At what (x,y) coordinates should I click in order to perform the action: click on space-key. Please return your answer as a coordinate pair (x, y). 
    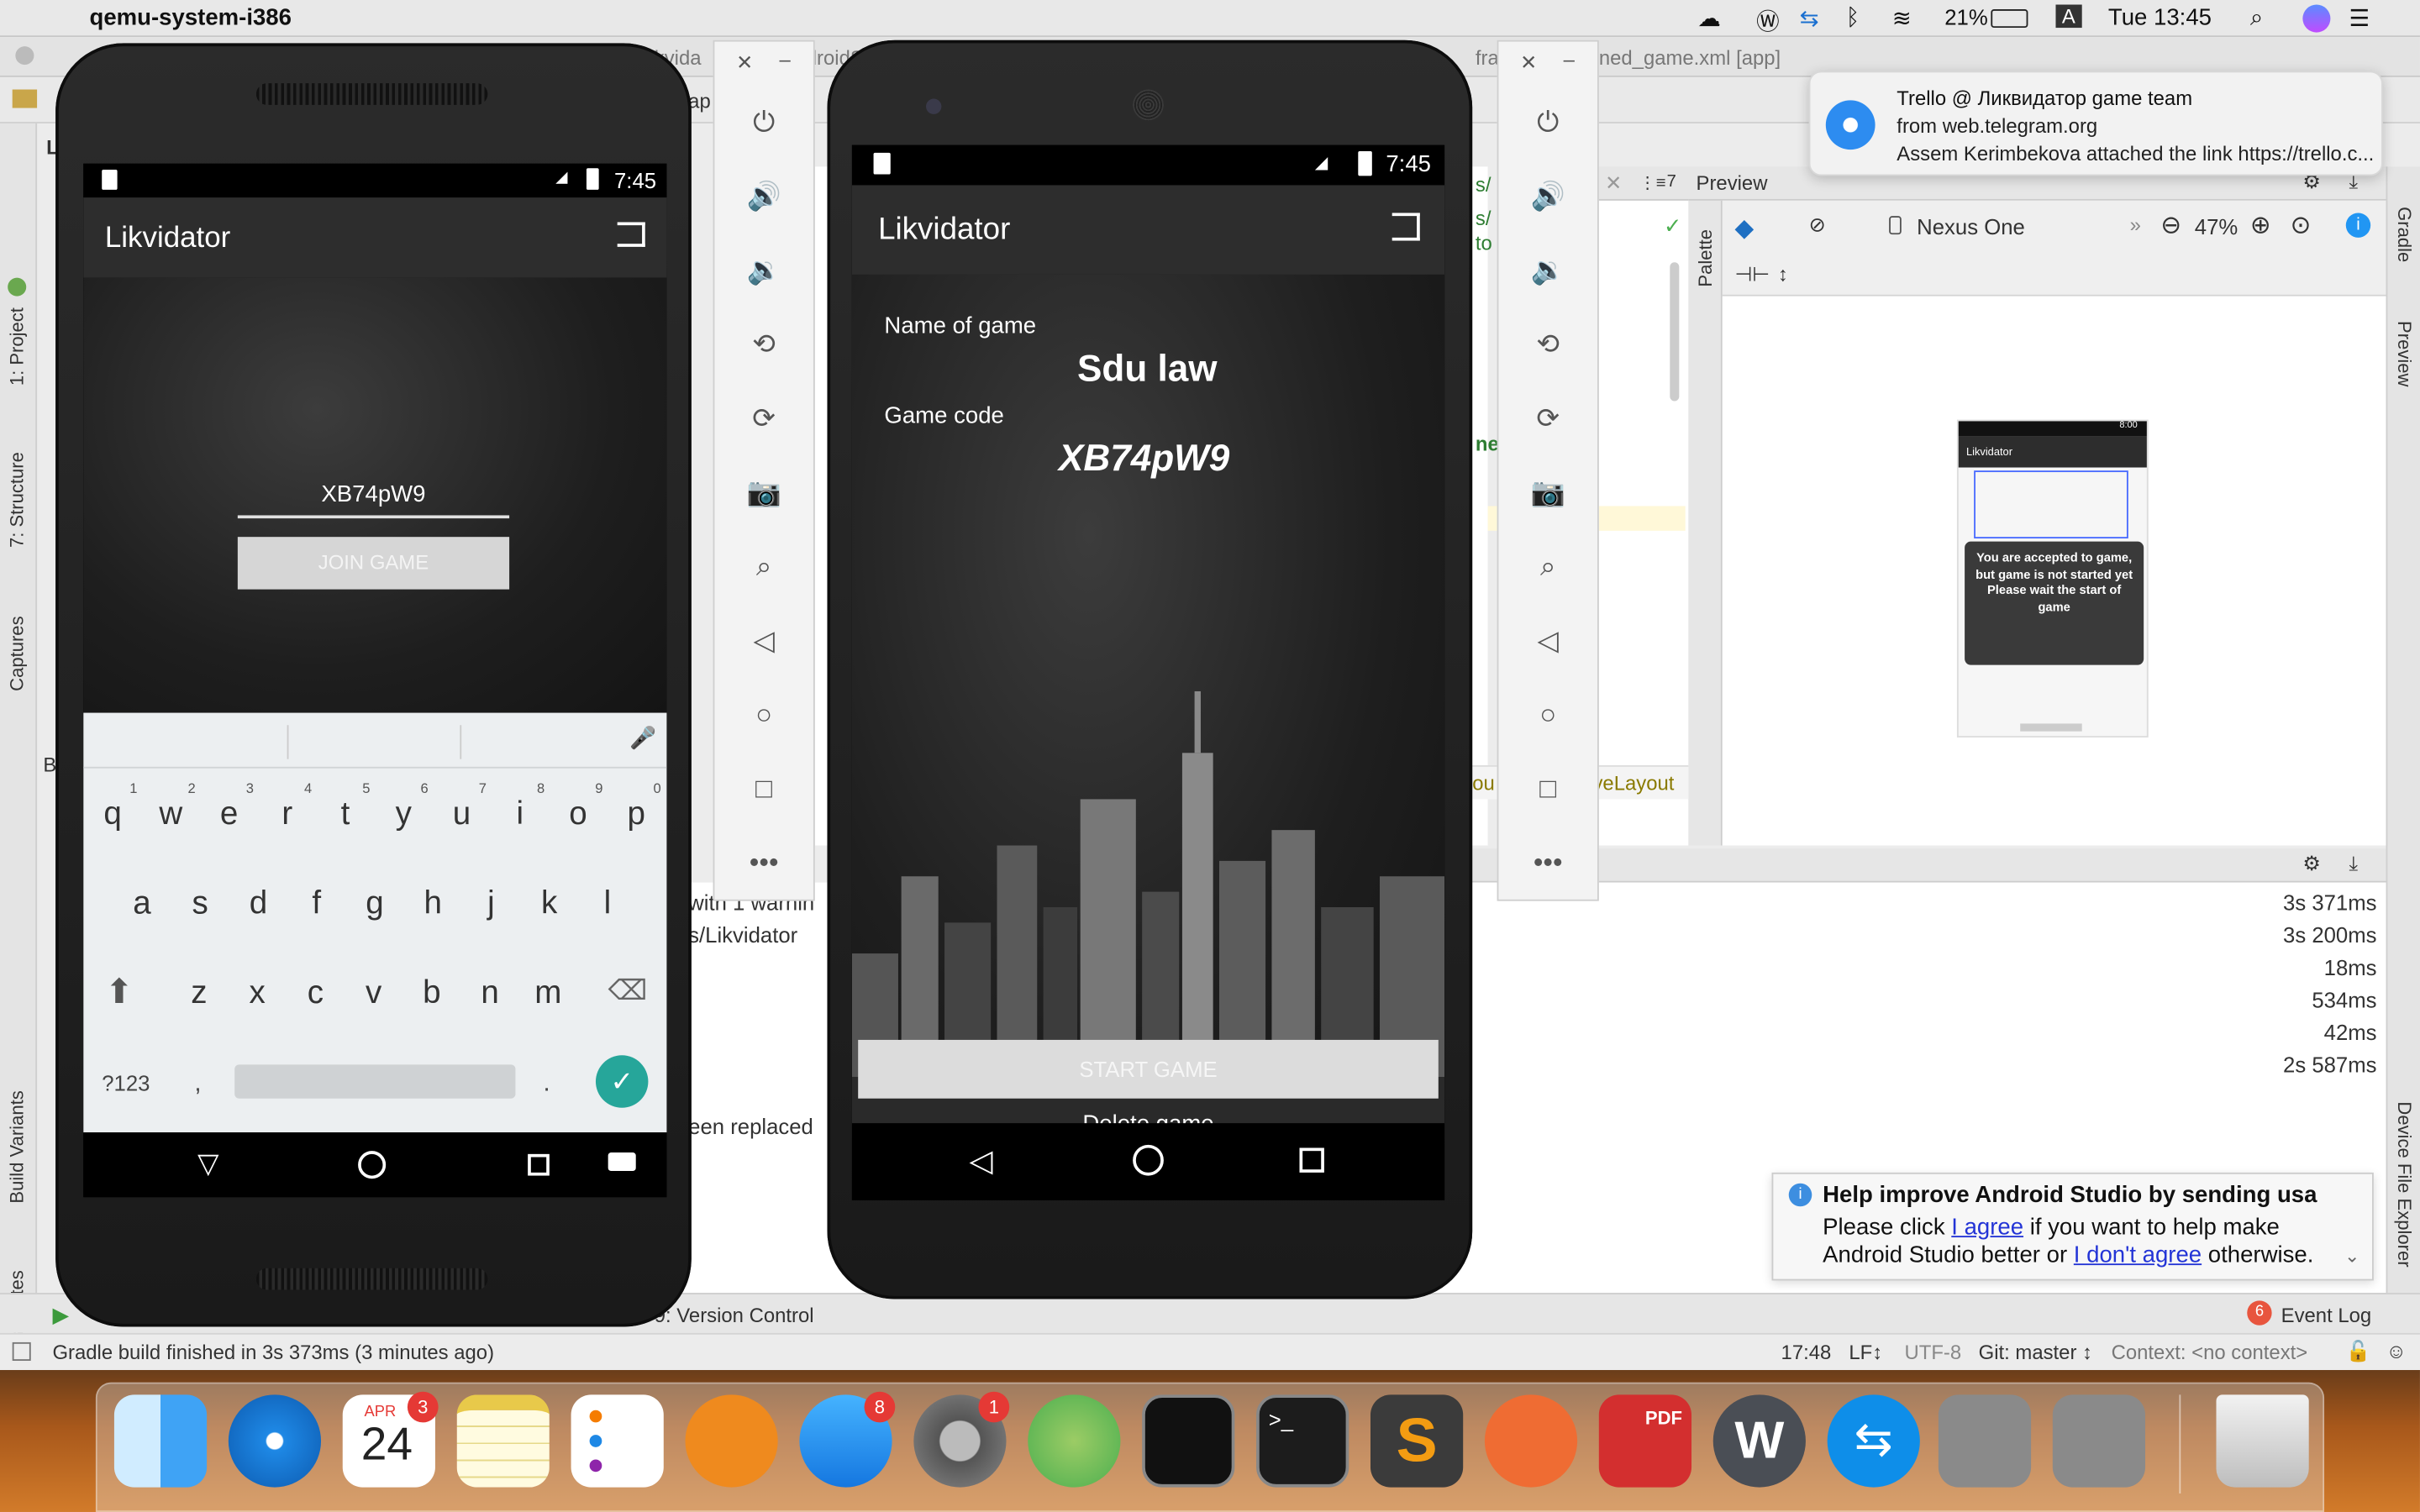
    Looking at the image, I should click on (375, 1081).